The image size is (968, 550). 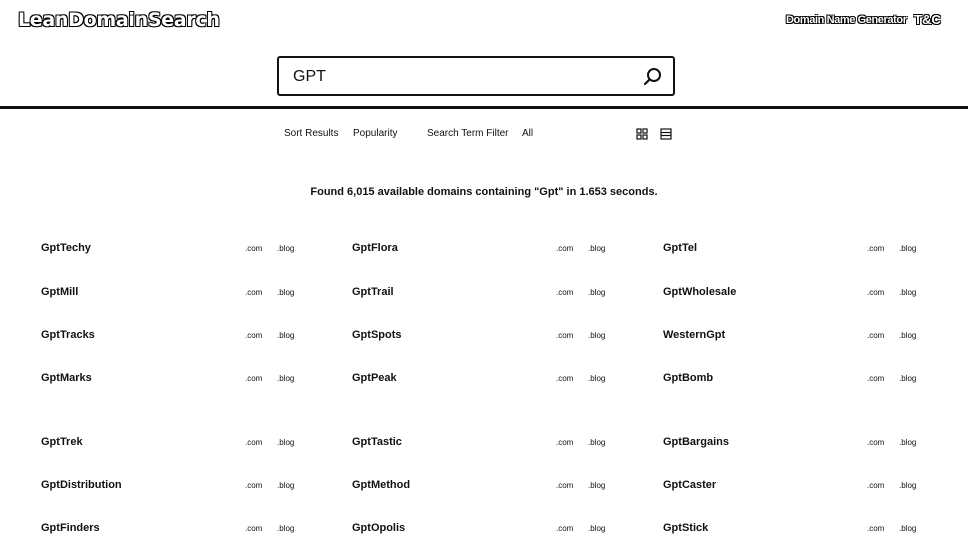 What do you see at coordinates (685, 528) in the screenshot?
I see `domain-name-link: GptStick` at bounding box center [685, 528].